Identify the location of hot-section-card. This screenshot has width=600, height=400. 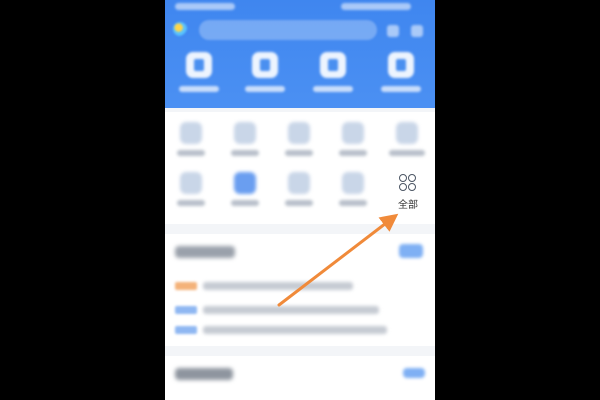
(300, 378).